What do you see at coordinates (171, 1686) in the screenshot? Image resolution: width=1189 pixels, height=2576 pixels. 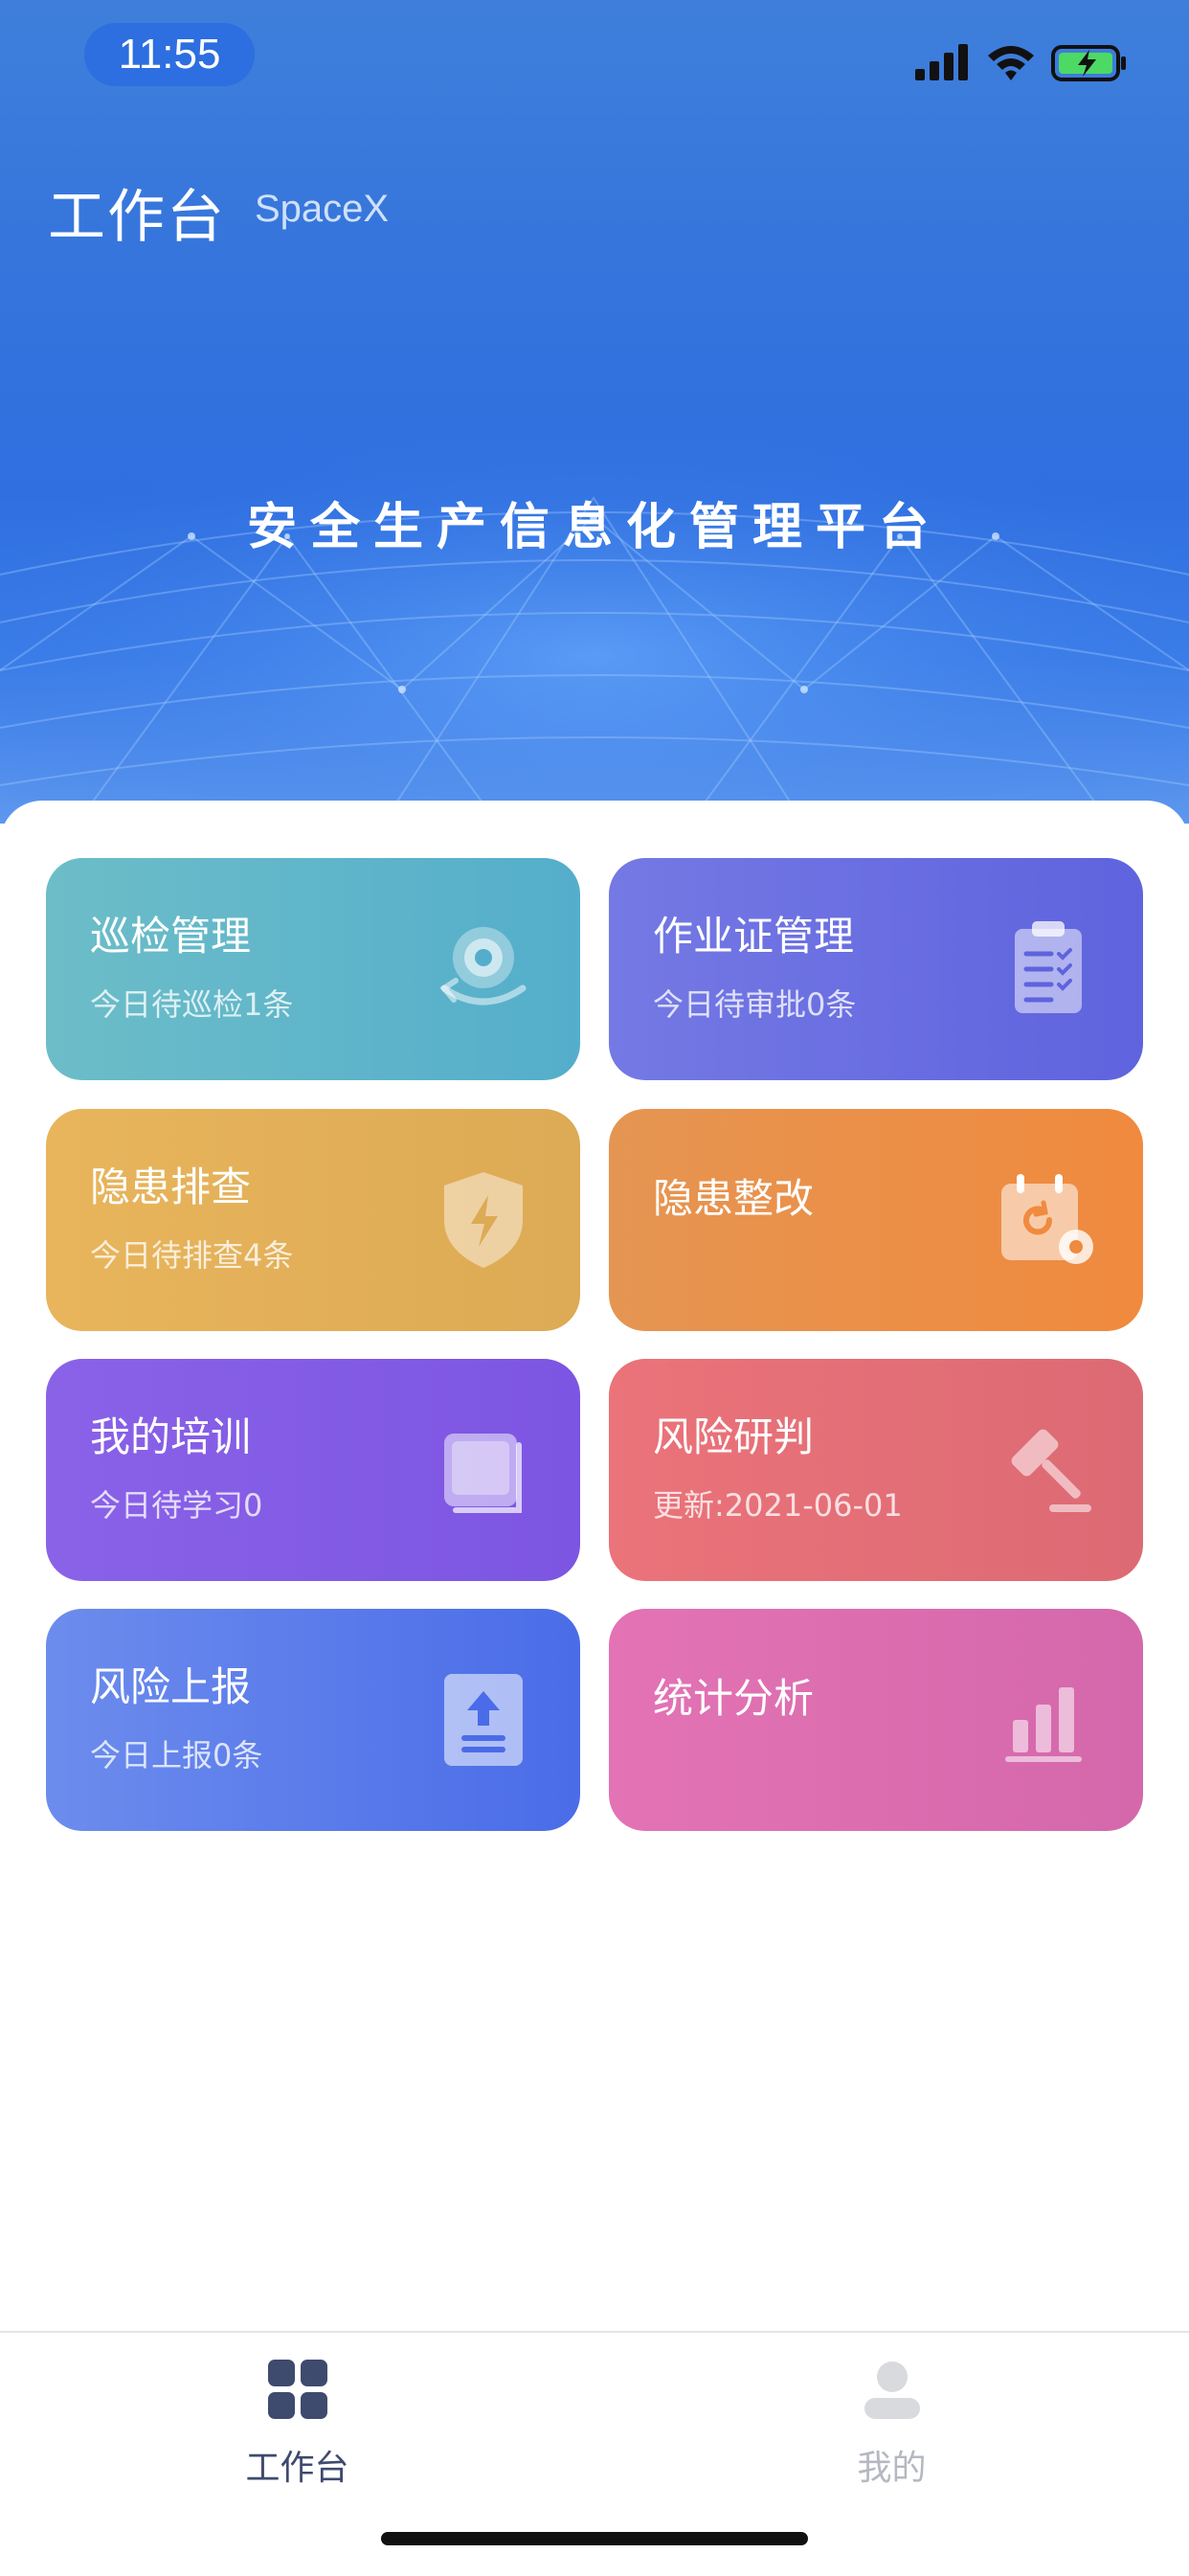 I see `card-title: 风险上报` at bounding box center [171, 1686].